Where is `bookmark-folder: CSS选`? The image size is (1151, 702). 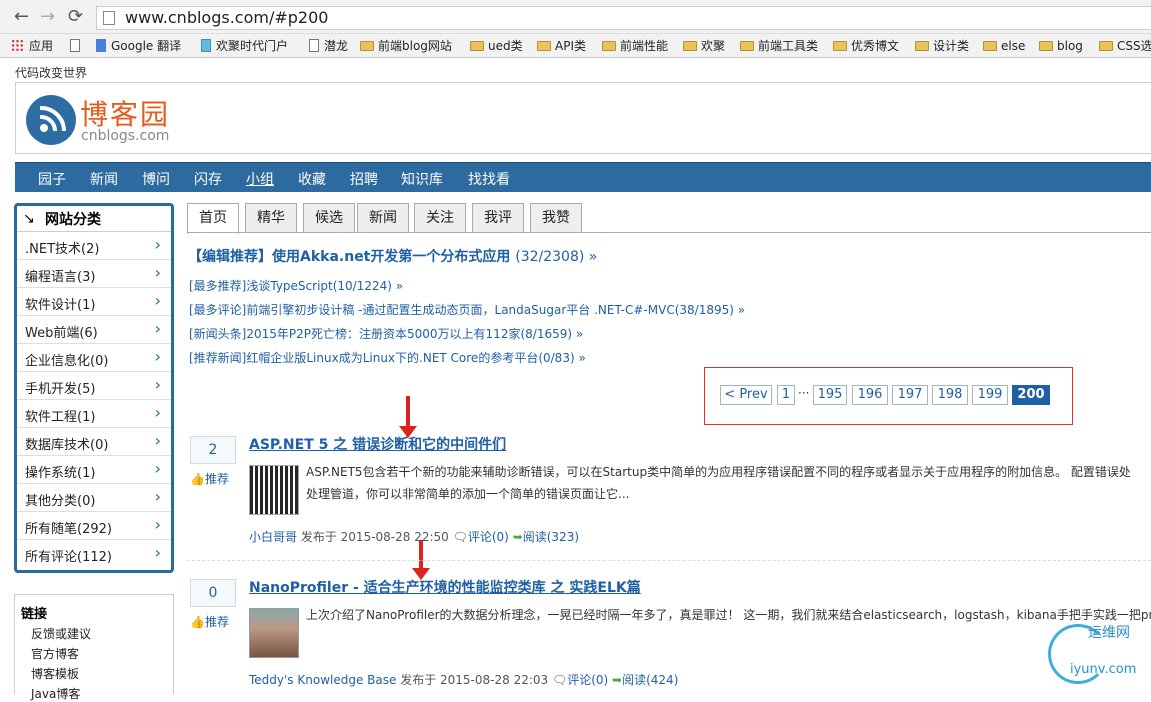 bookmark-folder: CSS选 is located at coordinates (1125, 46).